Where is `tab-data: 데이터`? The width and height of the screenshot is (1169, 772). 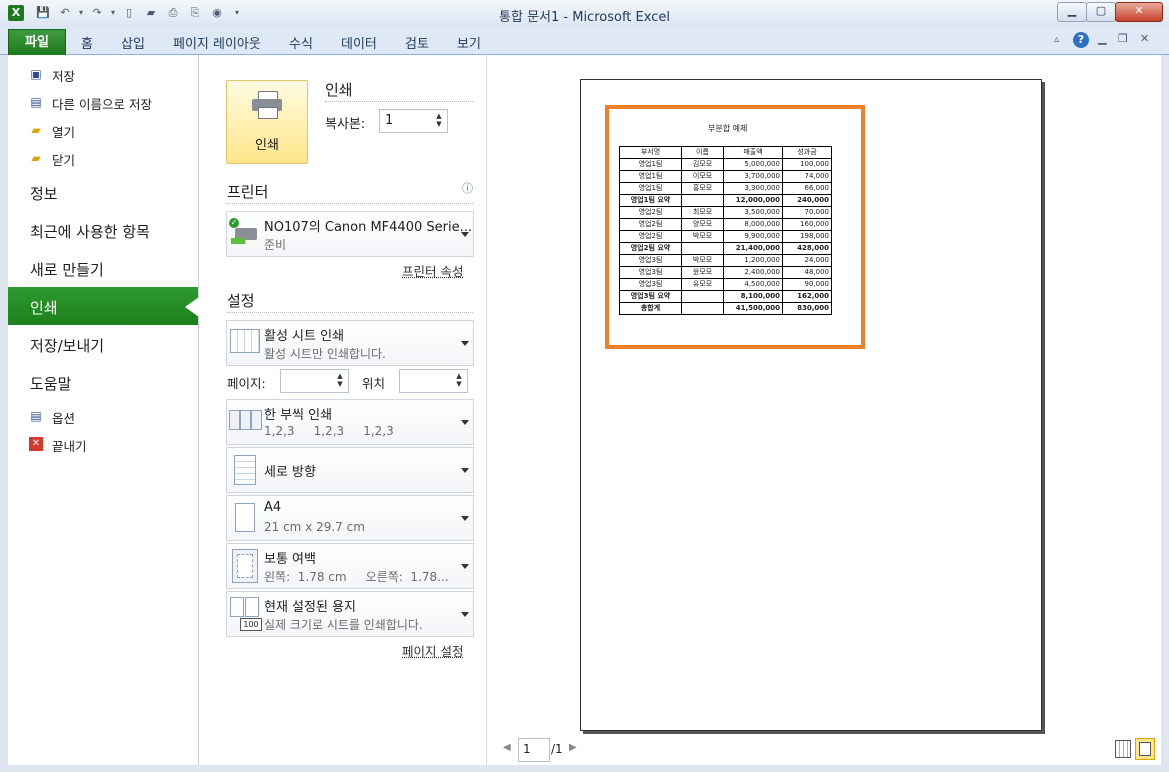 tab-data: 데이터 is located at coordinates (359, 42).